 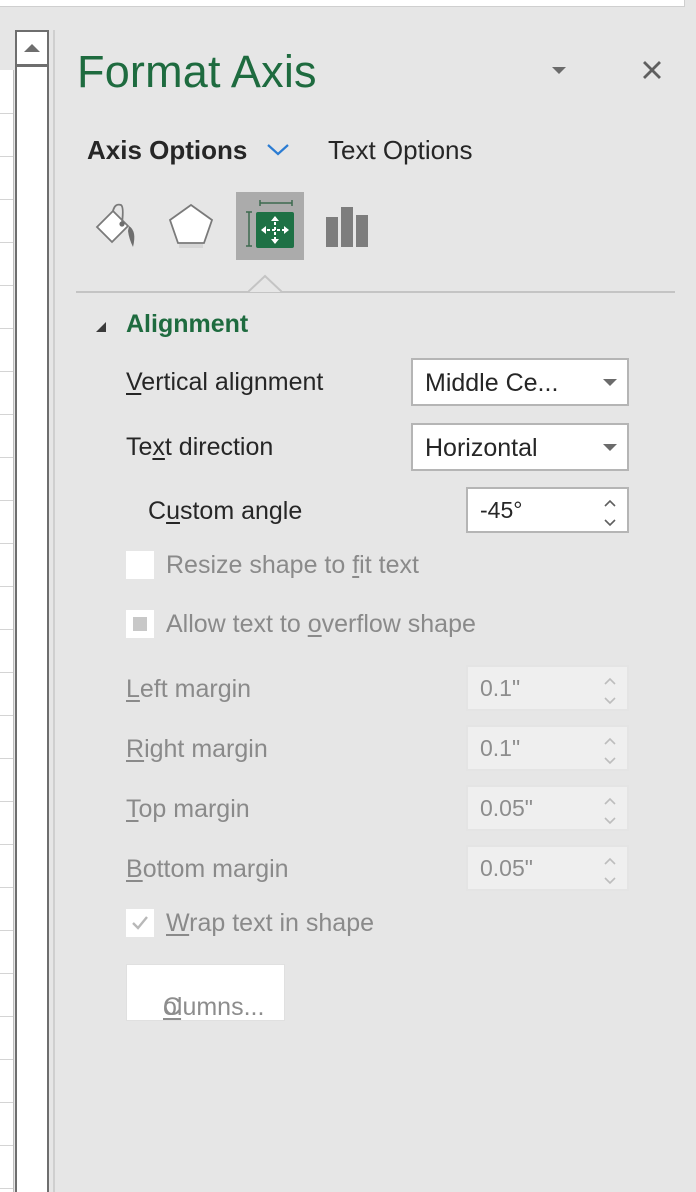 What do you see at coordinates (32, 611) in the screenshot?
I see `vertical-scrollbar` at bounding box center [32, 611].